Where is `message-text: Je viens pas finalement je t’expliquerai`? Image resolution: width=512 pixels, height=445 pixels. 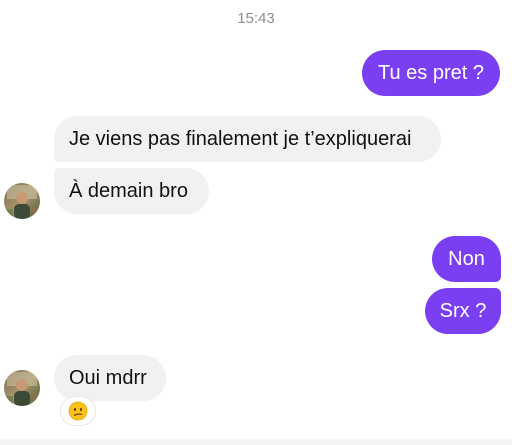
message-text: Je viens pas finalement je t’expliquerai is located at coordinates (240, 138).